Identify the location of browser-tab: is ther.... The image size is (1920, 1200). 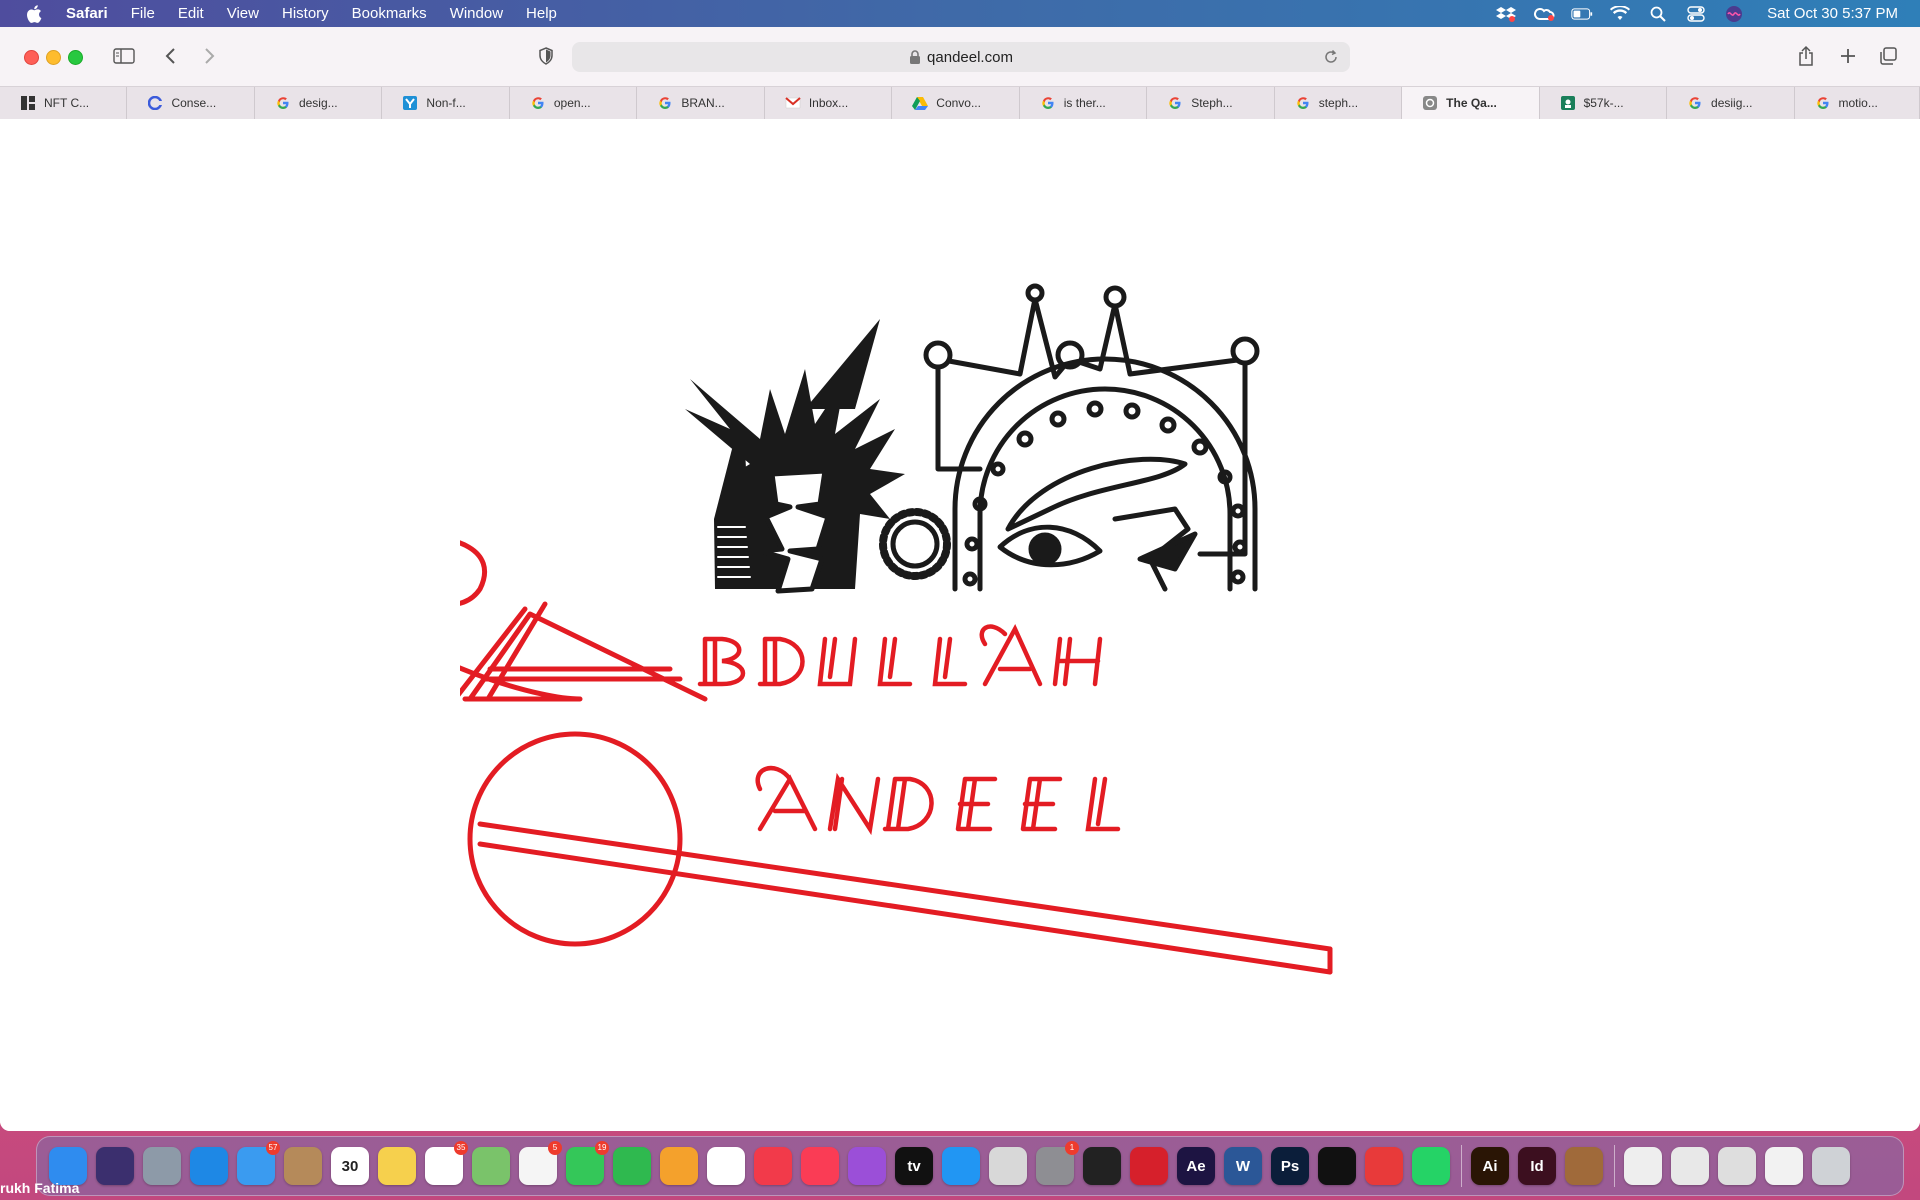
(1084, 103).